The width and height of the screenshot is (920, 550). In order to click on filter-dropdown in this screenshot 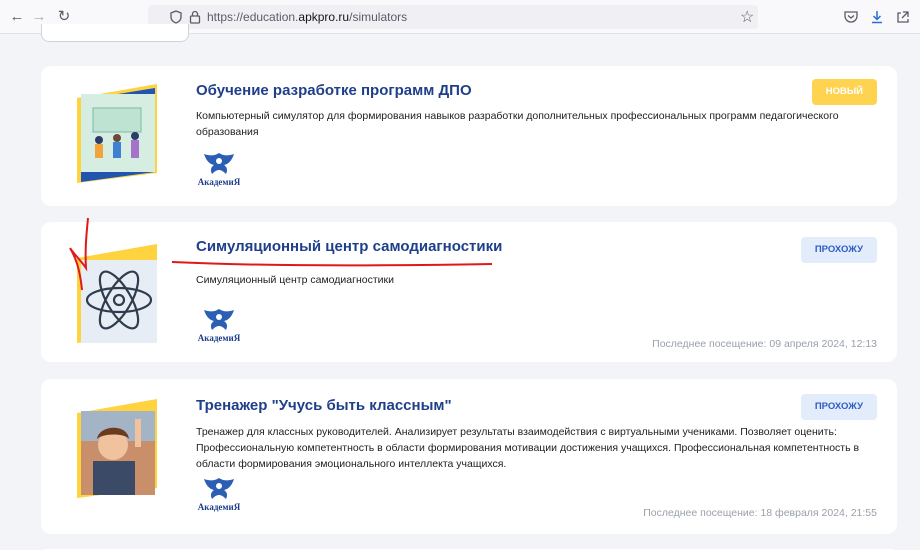, I will do `click(115, 33)`.